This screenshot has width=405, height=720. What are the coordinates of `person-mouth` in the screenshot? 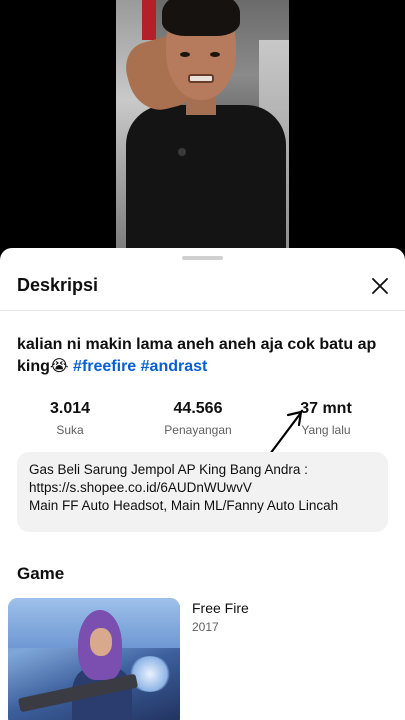 It's located at (201, 78).